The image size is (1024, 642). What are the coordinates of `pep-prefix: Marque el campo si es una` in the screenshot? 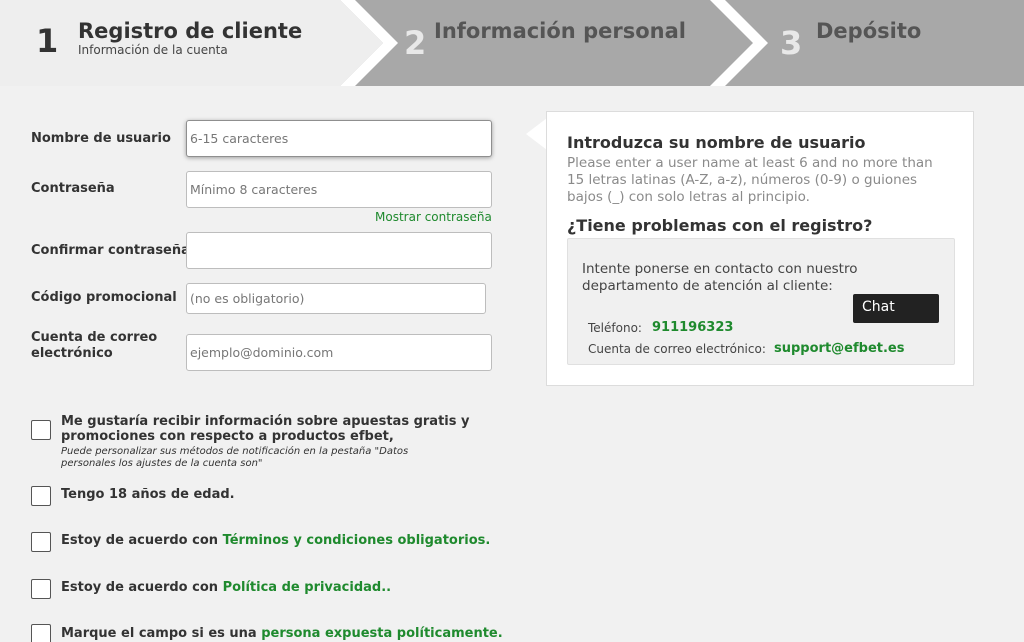 It's located at (161, 633).